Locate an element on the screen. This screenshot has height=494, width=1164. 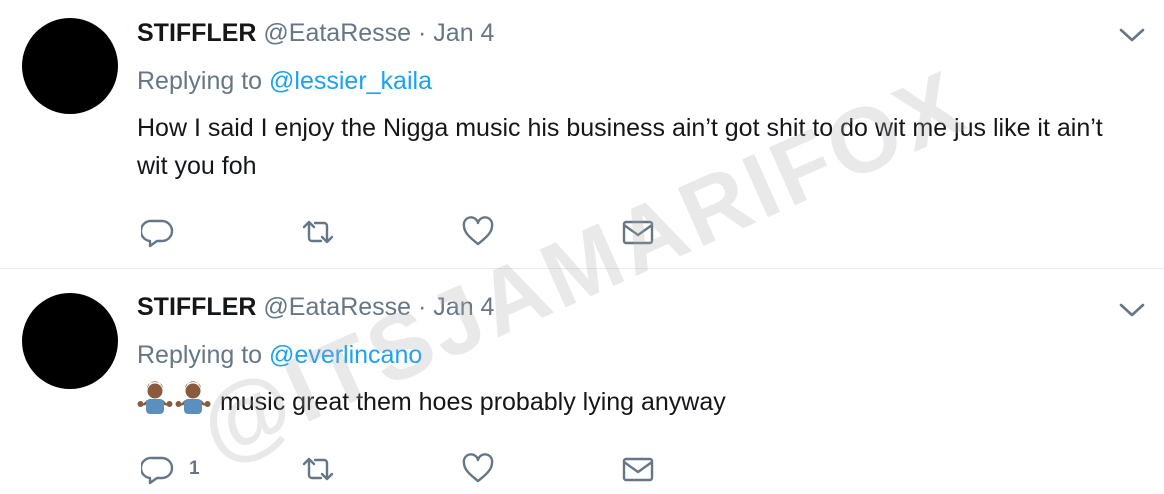
replying-to: Replying to @everlincano is located at coordinates (630, 355).